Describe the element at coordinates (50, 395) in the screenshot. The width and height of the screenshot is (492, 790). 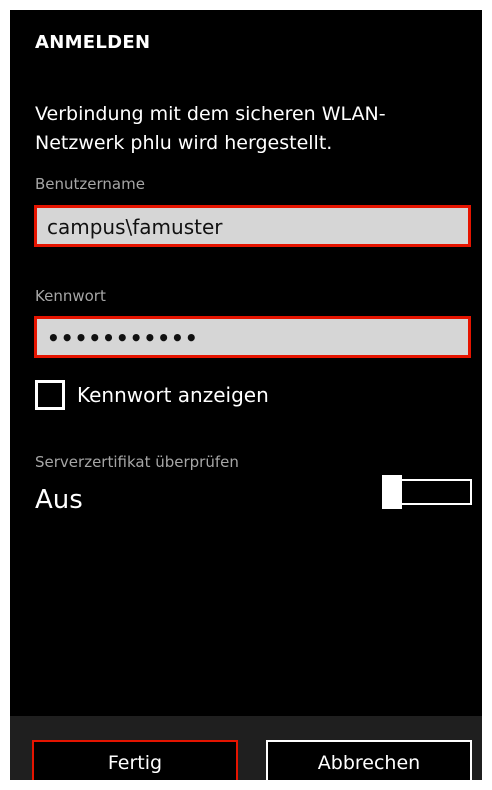
I see `show-password-checkbox` at that location.